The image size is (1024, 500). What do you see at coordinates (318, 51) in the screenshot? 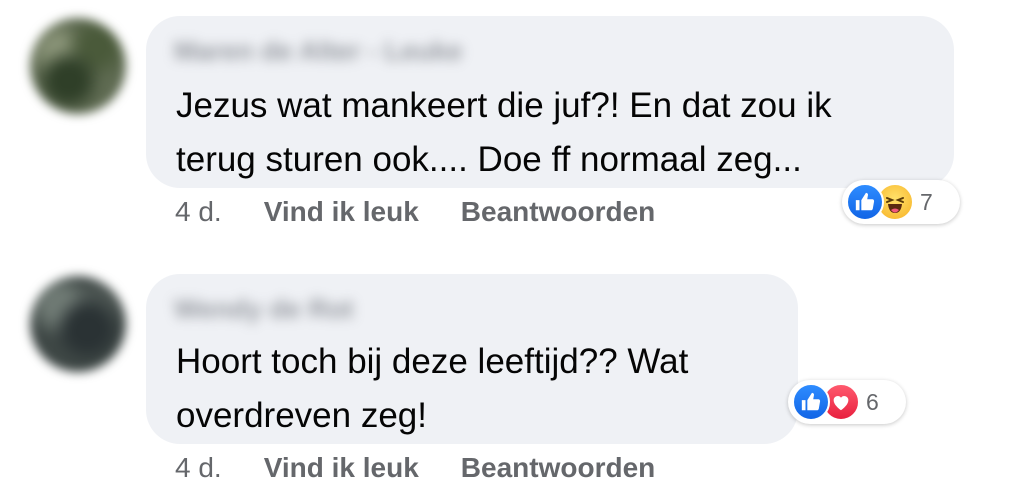
I see `comment-author: Maren de Alter - Leuke` at bounding box center [318, 51].